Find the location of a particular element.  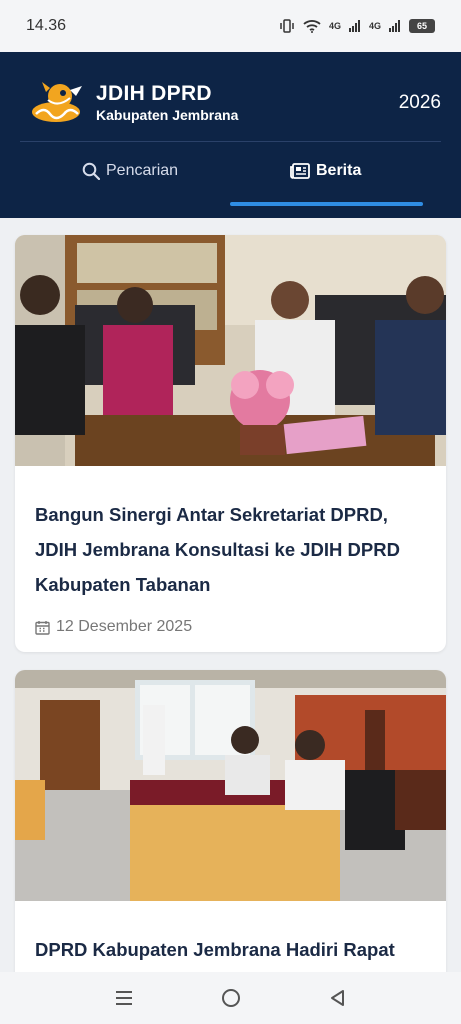

news-date: 12 Desember 2025 is located at coordinates (230, 627).